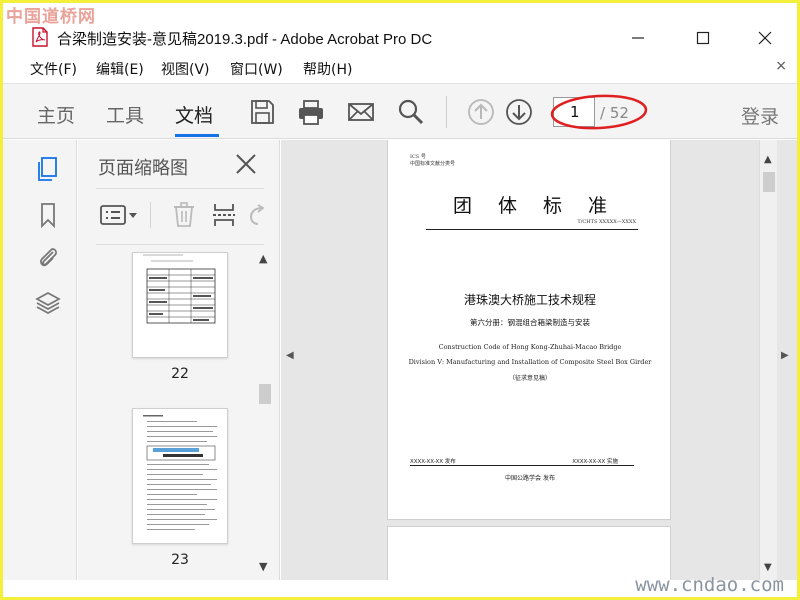  I want to click on delete-page-icon, so click(184, 215).